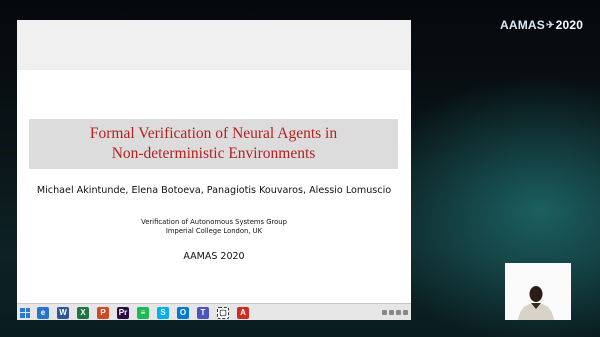 Image resolution: width=600 pixels, height=337 pixels. I want to click on slide-title-line-1: Formal Verification of Neural Agents in, so click(213, 133).